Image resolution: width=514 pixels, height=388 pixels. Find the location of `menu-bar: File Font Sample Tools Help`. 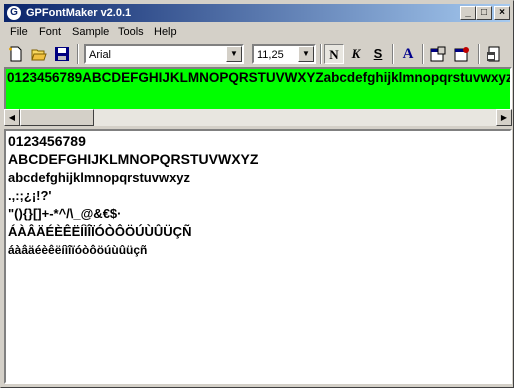

menu-bar: File Font Sample Tools Help is located at coordinates (257, 32).